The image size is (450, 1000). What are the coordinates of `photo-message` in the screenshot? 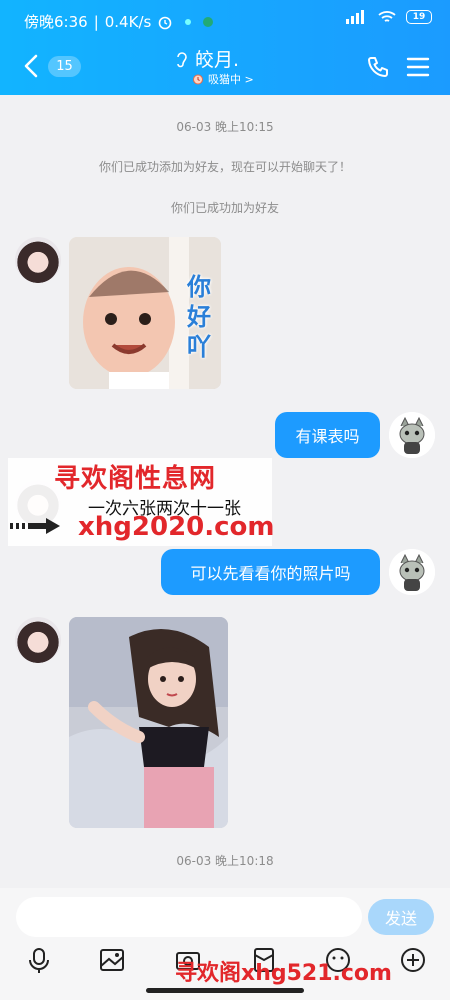 It's located at (148, 722).